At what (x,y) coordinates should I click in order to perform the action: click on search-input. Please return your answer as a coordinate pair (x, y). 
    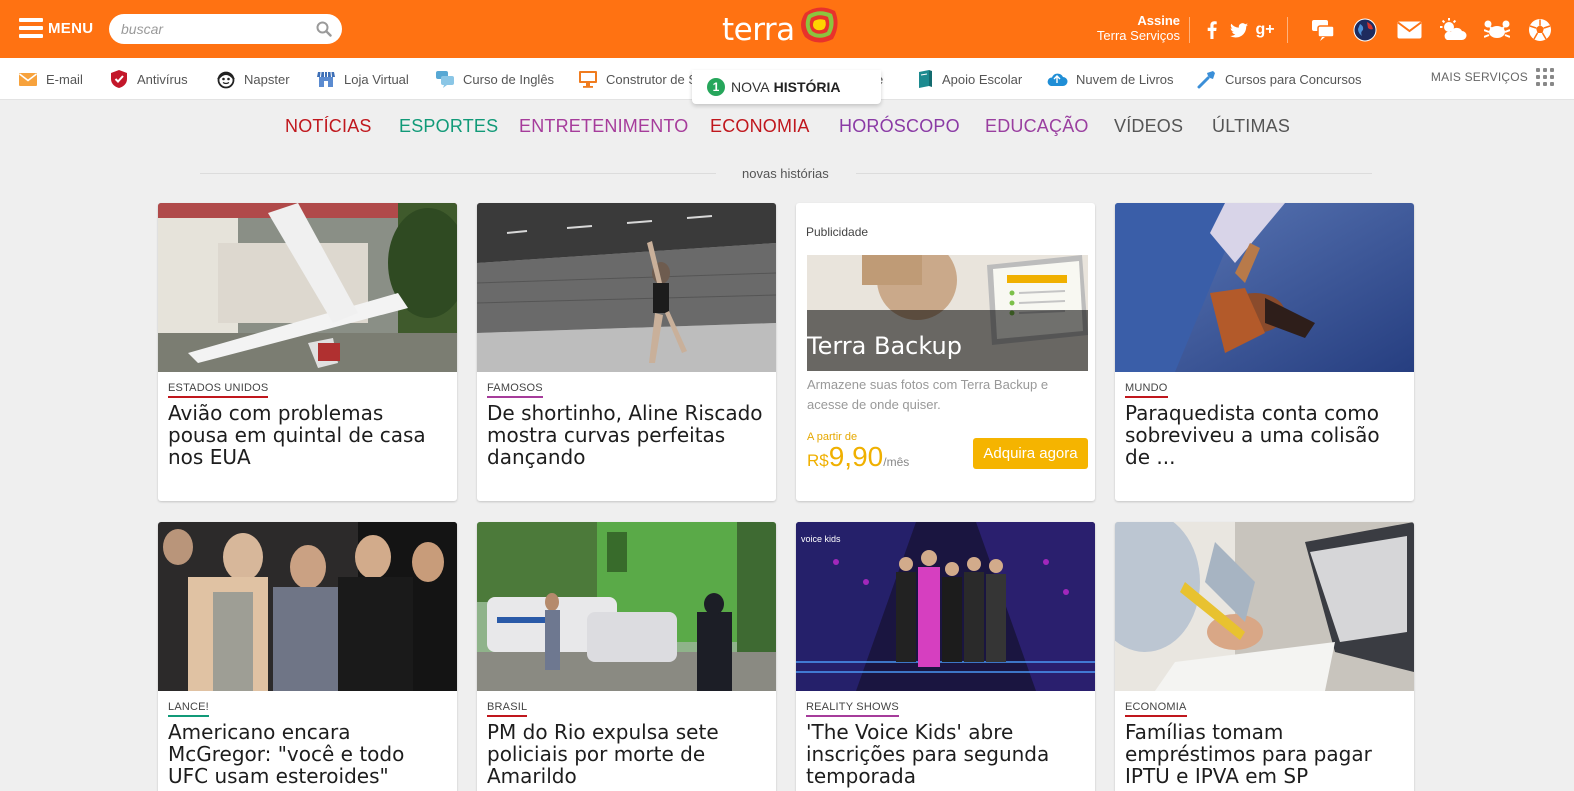
    Looking at the image, I should click on (216, 29).